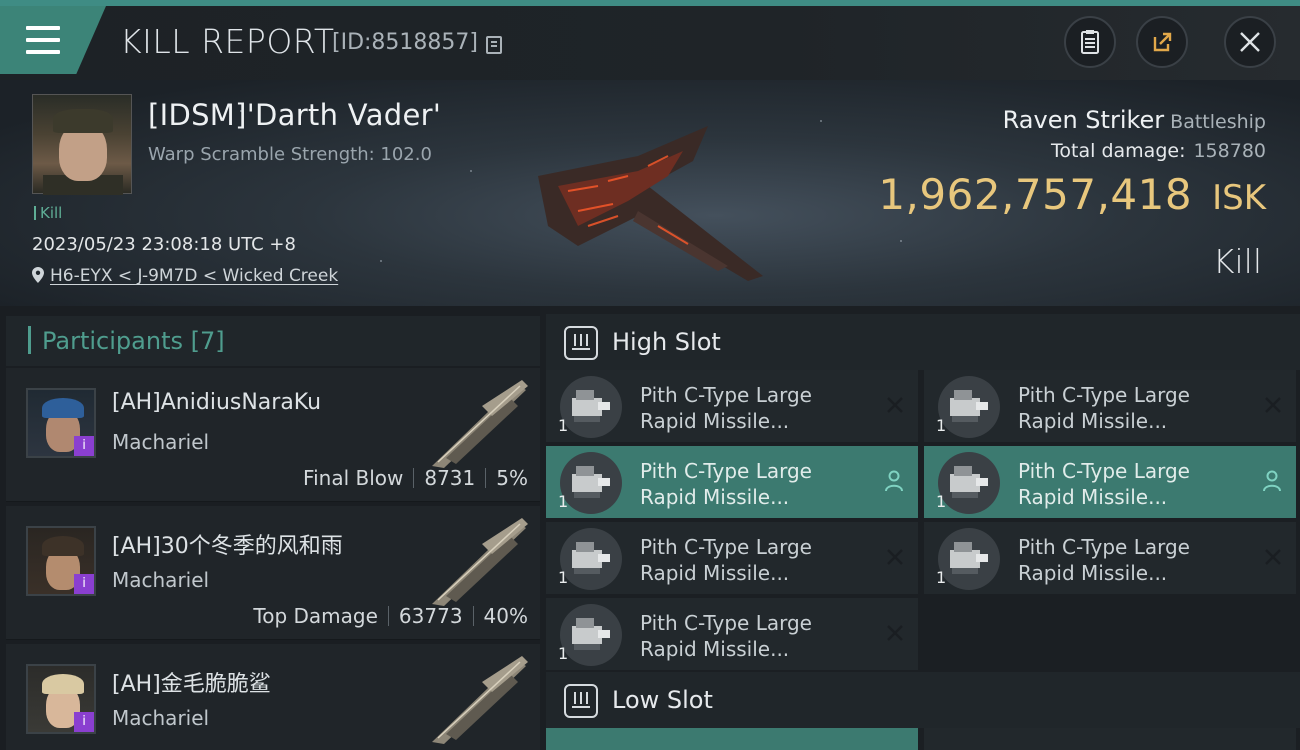  I want to click on total-damage-label: Total damage:, so click(1118, 151).